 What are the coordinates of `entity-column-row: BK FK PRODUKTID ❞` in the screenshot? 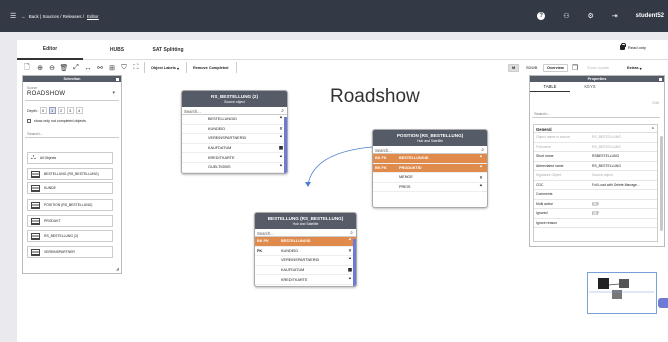 It's located at (430, 168).